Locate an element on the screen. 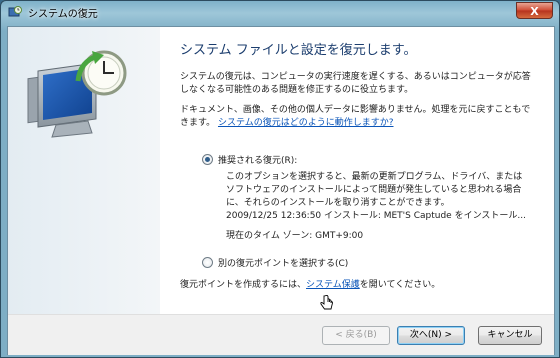 Image resolution: width=560 pixels, height=358 pixels. next-button: 次へ(N) > is located at coordinates (431, 335).